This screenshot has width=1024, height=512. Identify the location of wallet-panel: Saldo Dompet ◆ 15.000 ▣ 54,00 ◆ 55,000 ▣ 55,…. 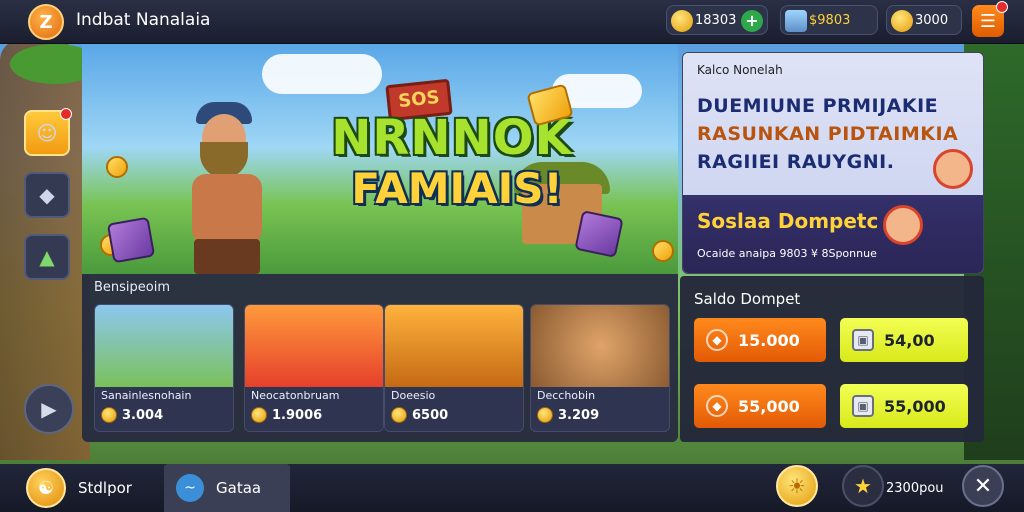
(832, 359).